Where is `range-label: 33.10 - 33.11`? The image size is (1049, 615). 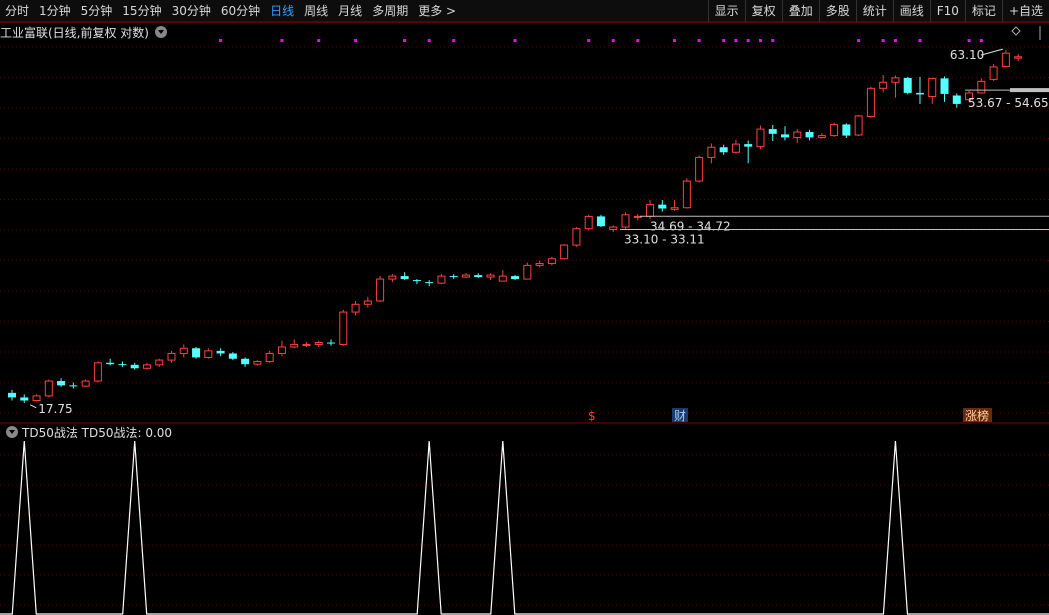 range-label: 33.10 - 33.11 is located at coordinates (664, 240).